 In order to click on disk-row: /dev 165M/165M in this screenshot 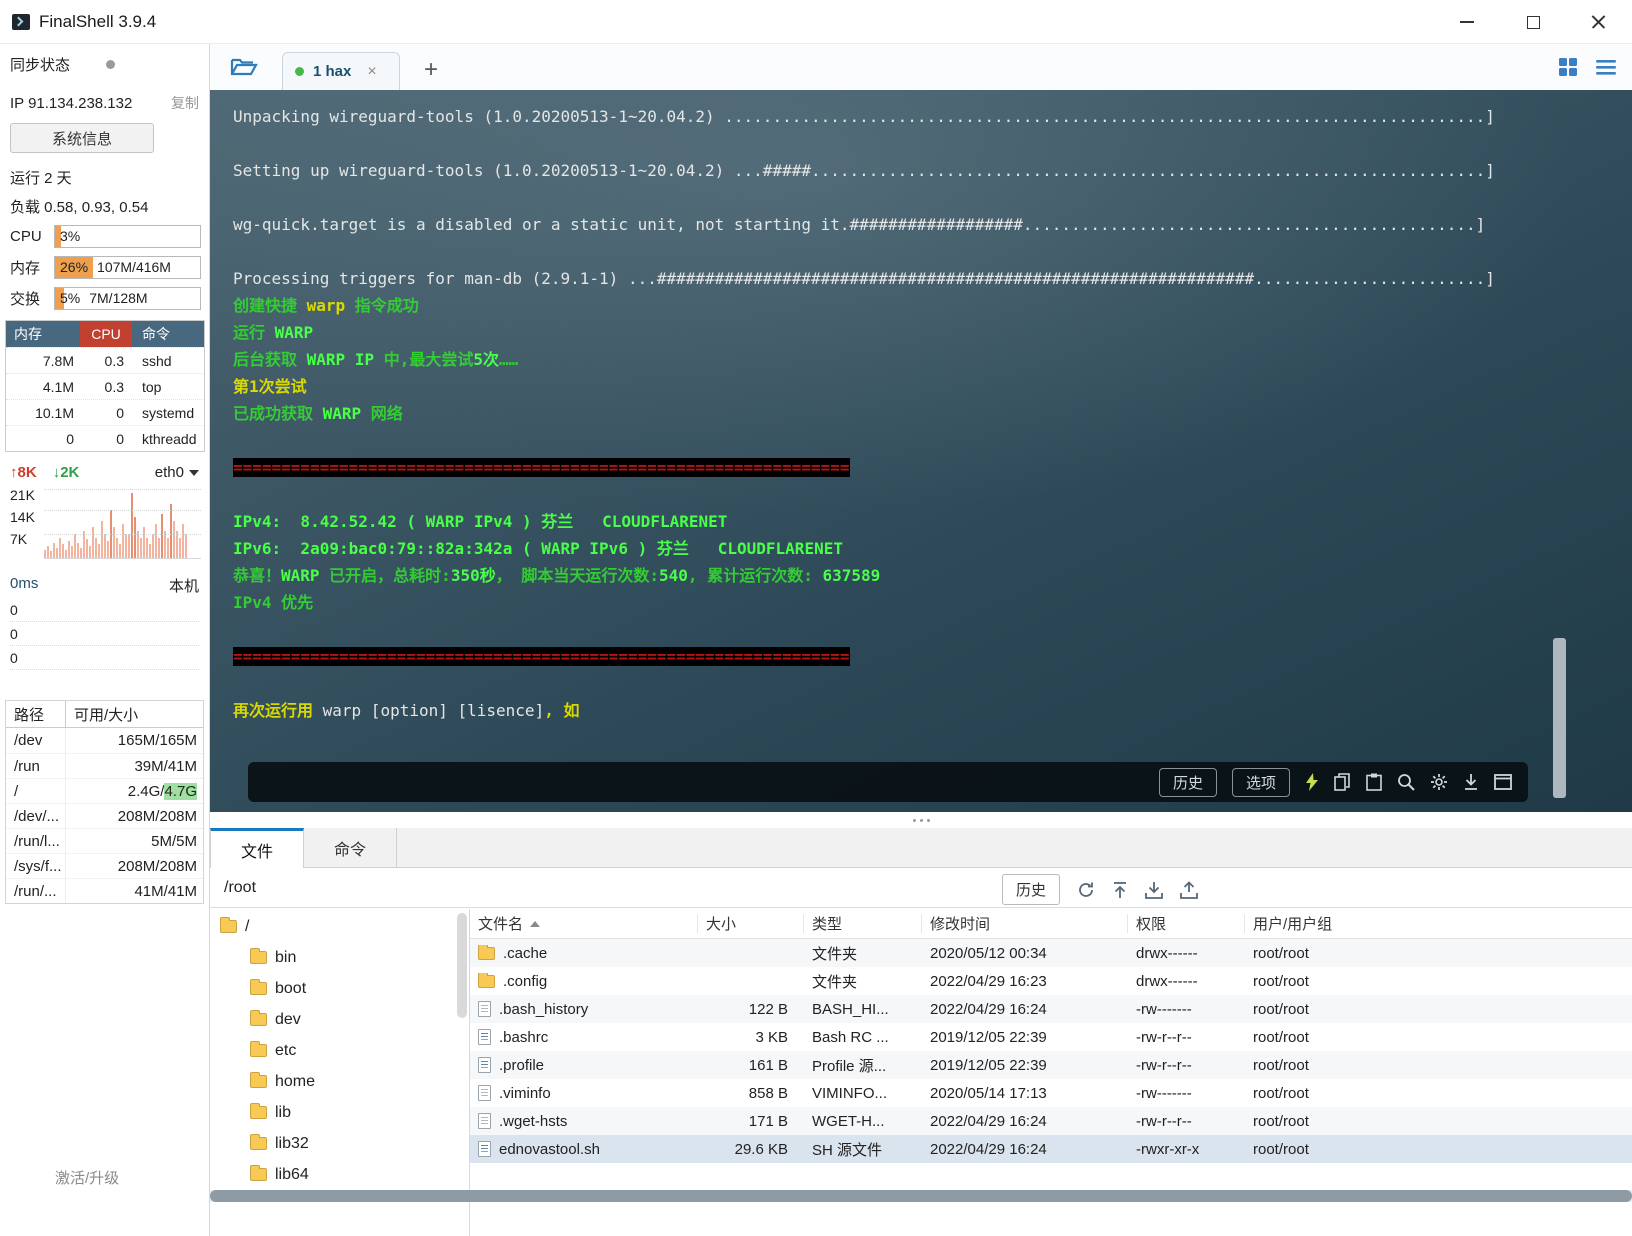, I will do `click(104, 740)`.